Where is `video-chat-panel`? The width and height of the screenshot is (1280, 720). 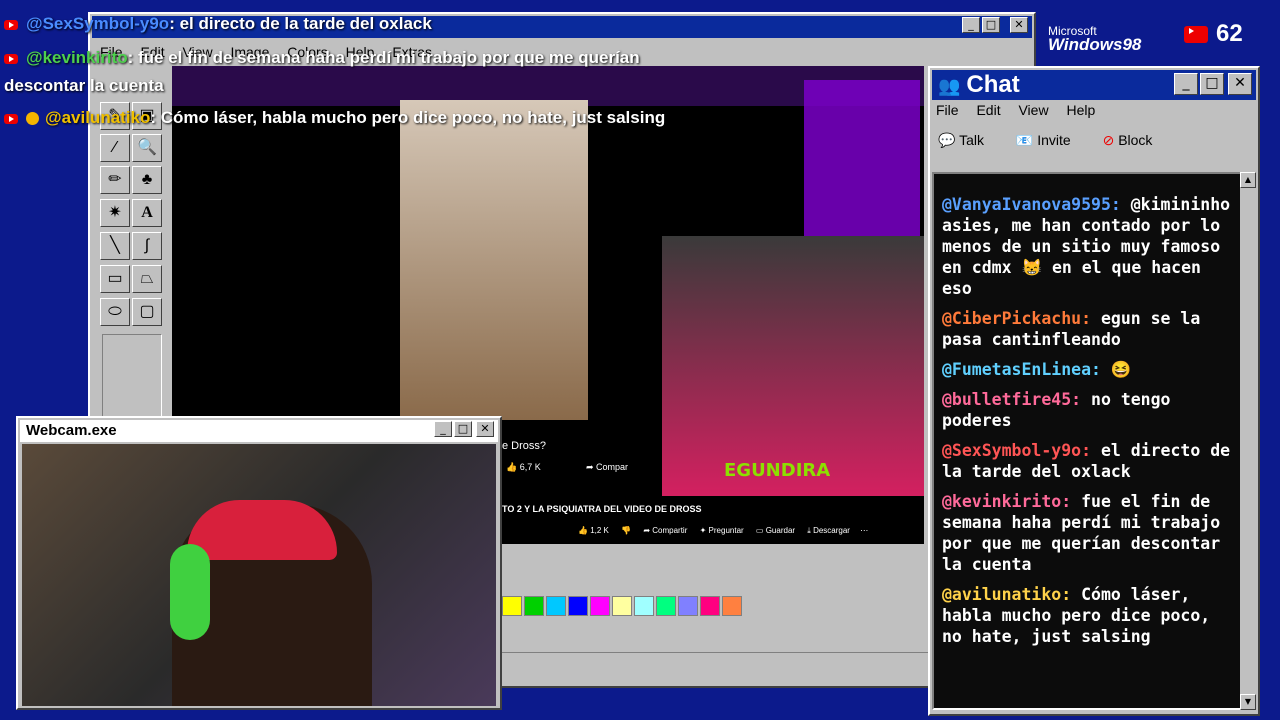 video-chat-panel is located at coordinates (862, 165).